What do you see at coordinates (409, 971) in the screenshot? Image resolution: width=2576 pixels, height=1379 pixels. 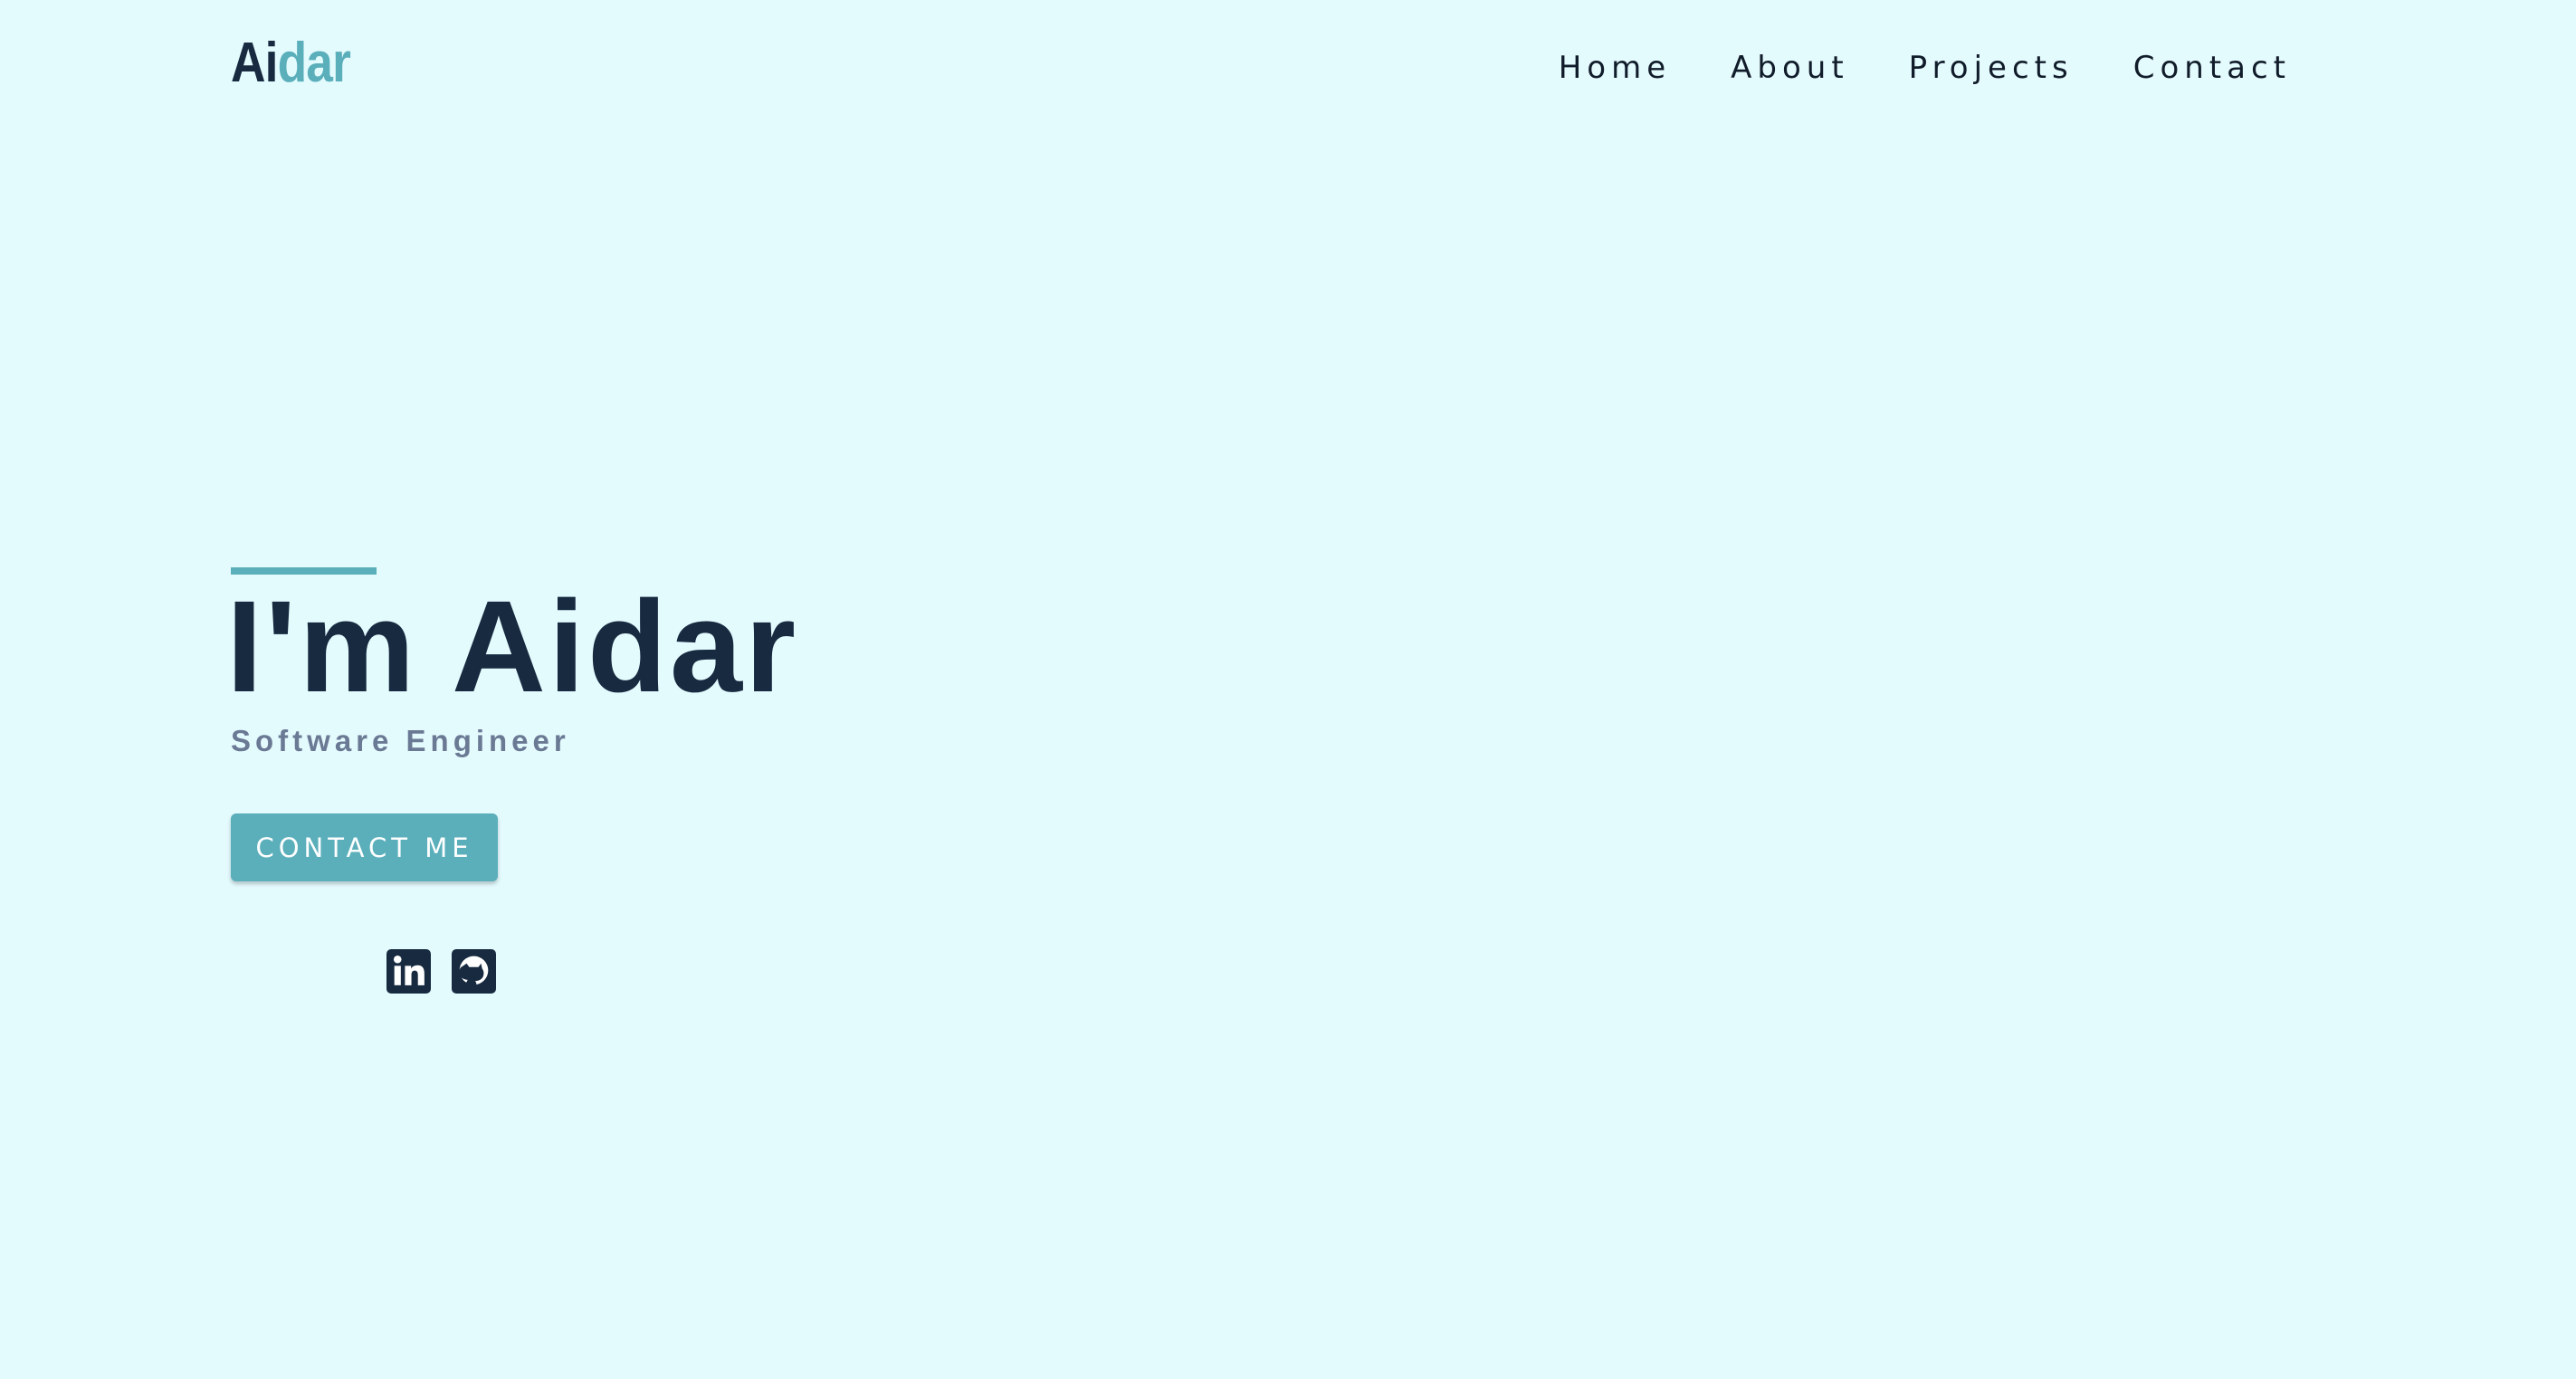 I see `linkedin-icon` at bounding box center [409, 971].